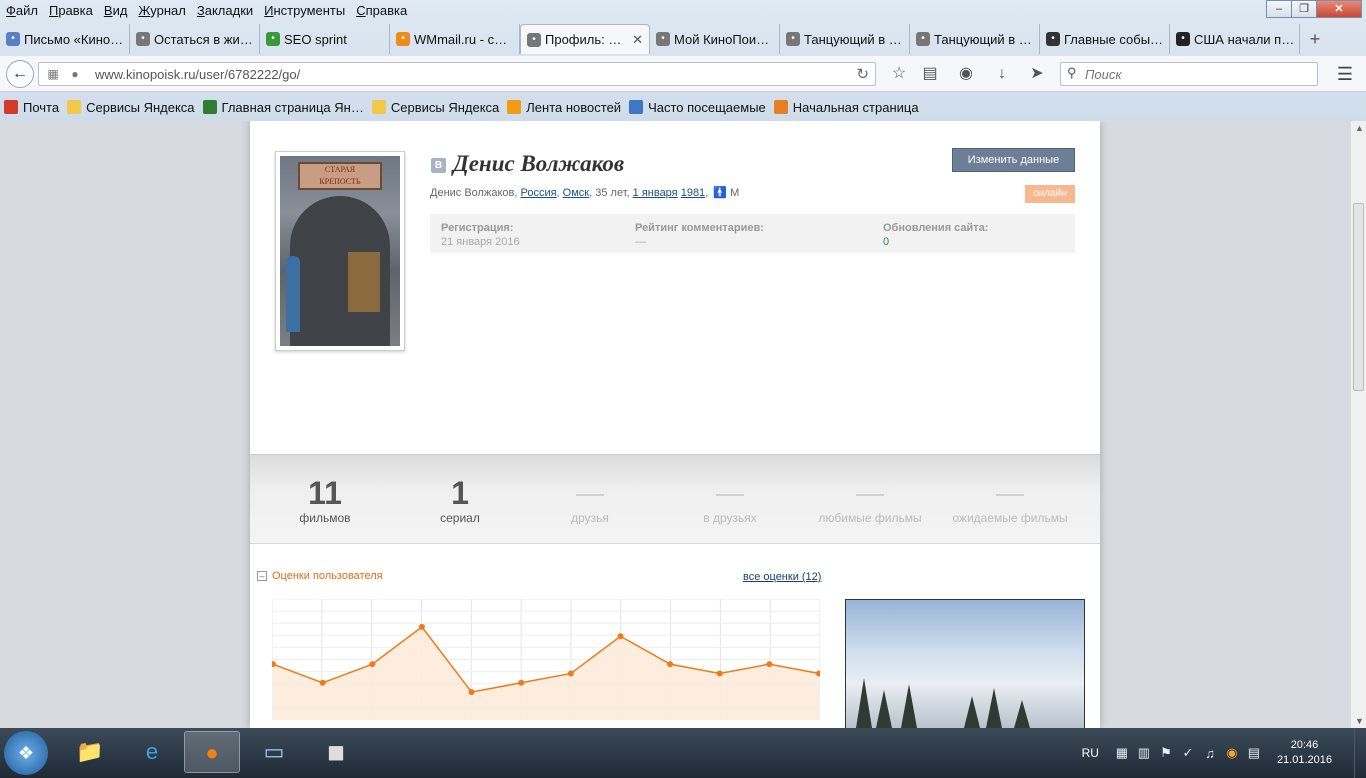 The width and height of the screenshot is (1366, 778). I want to click on new-tab-button: +, so click(1315, 39).